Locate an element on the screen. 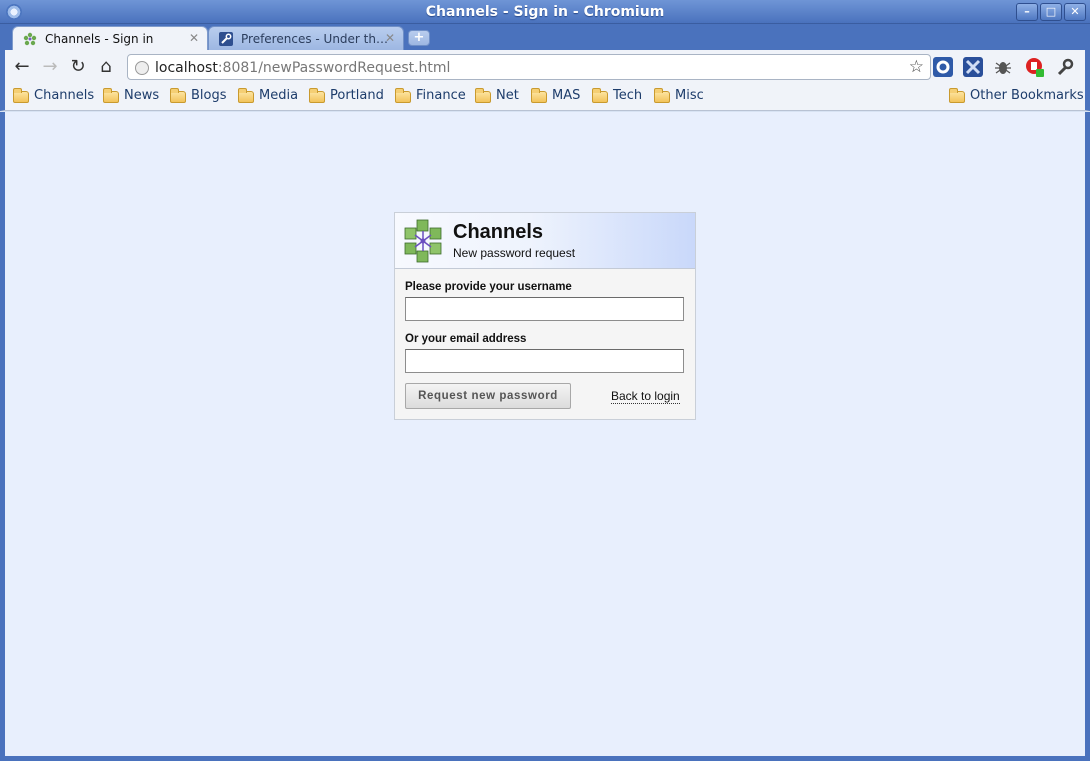 This screenshot has width=1090, height=761. request-password-button: Request new password is located at coordinates (488, 396).